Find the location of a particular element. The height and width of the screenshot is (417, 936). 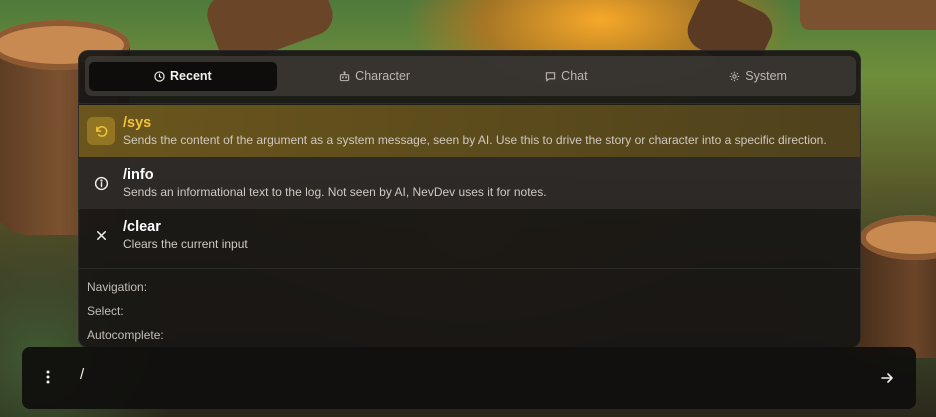

command-text: /clear Clears the current input is located at coordinates (491, 235).